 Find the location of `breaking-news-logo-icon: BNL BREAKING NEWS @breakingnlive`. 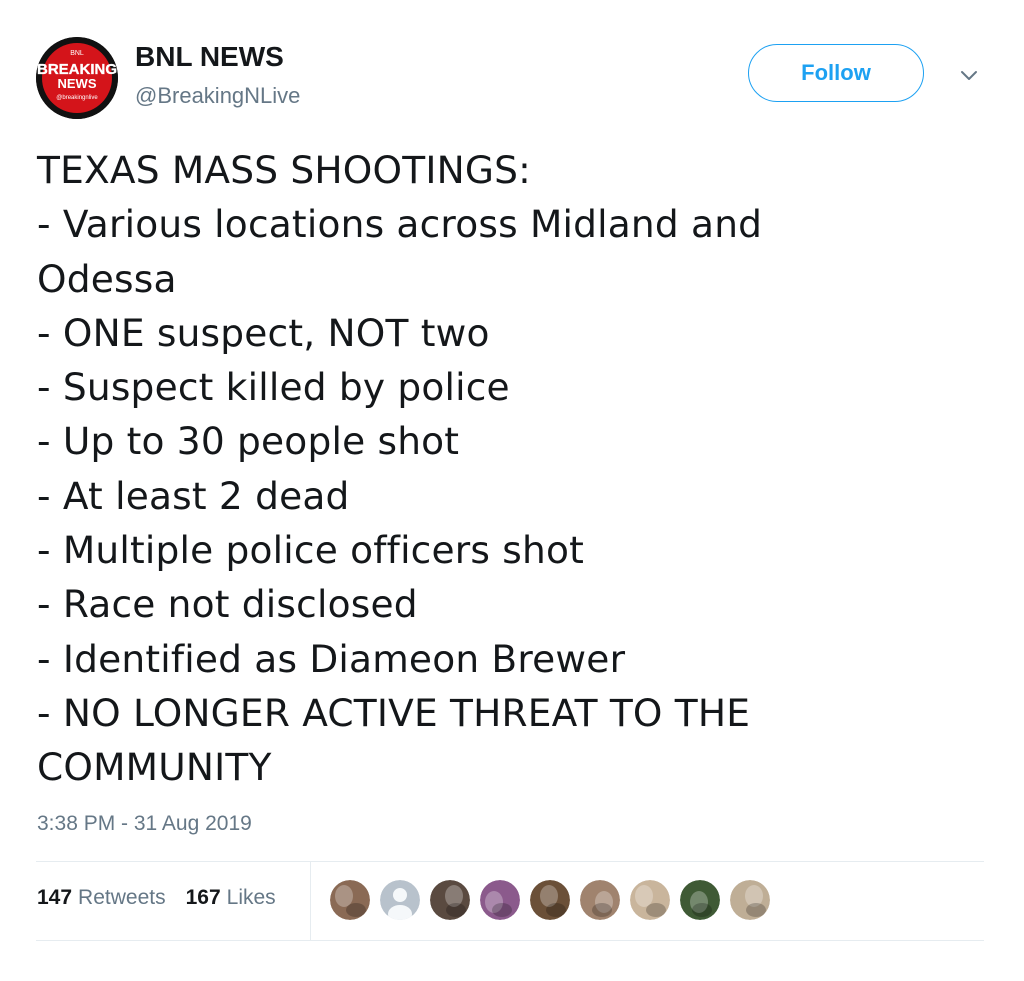

breaking-news-logo-icon: BNL BREAKING NEWS @breakingnlive is located at coordinates (77, 78).